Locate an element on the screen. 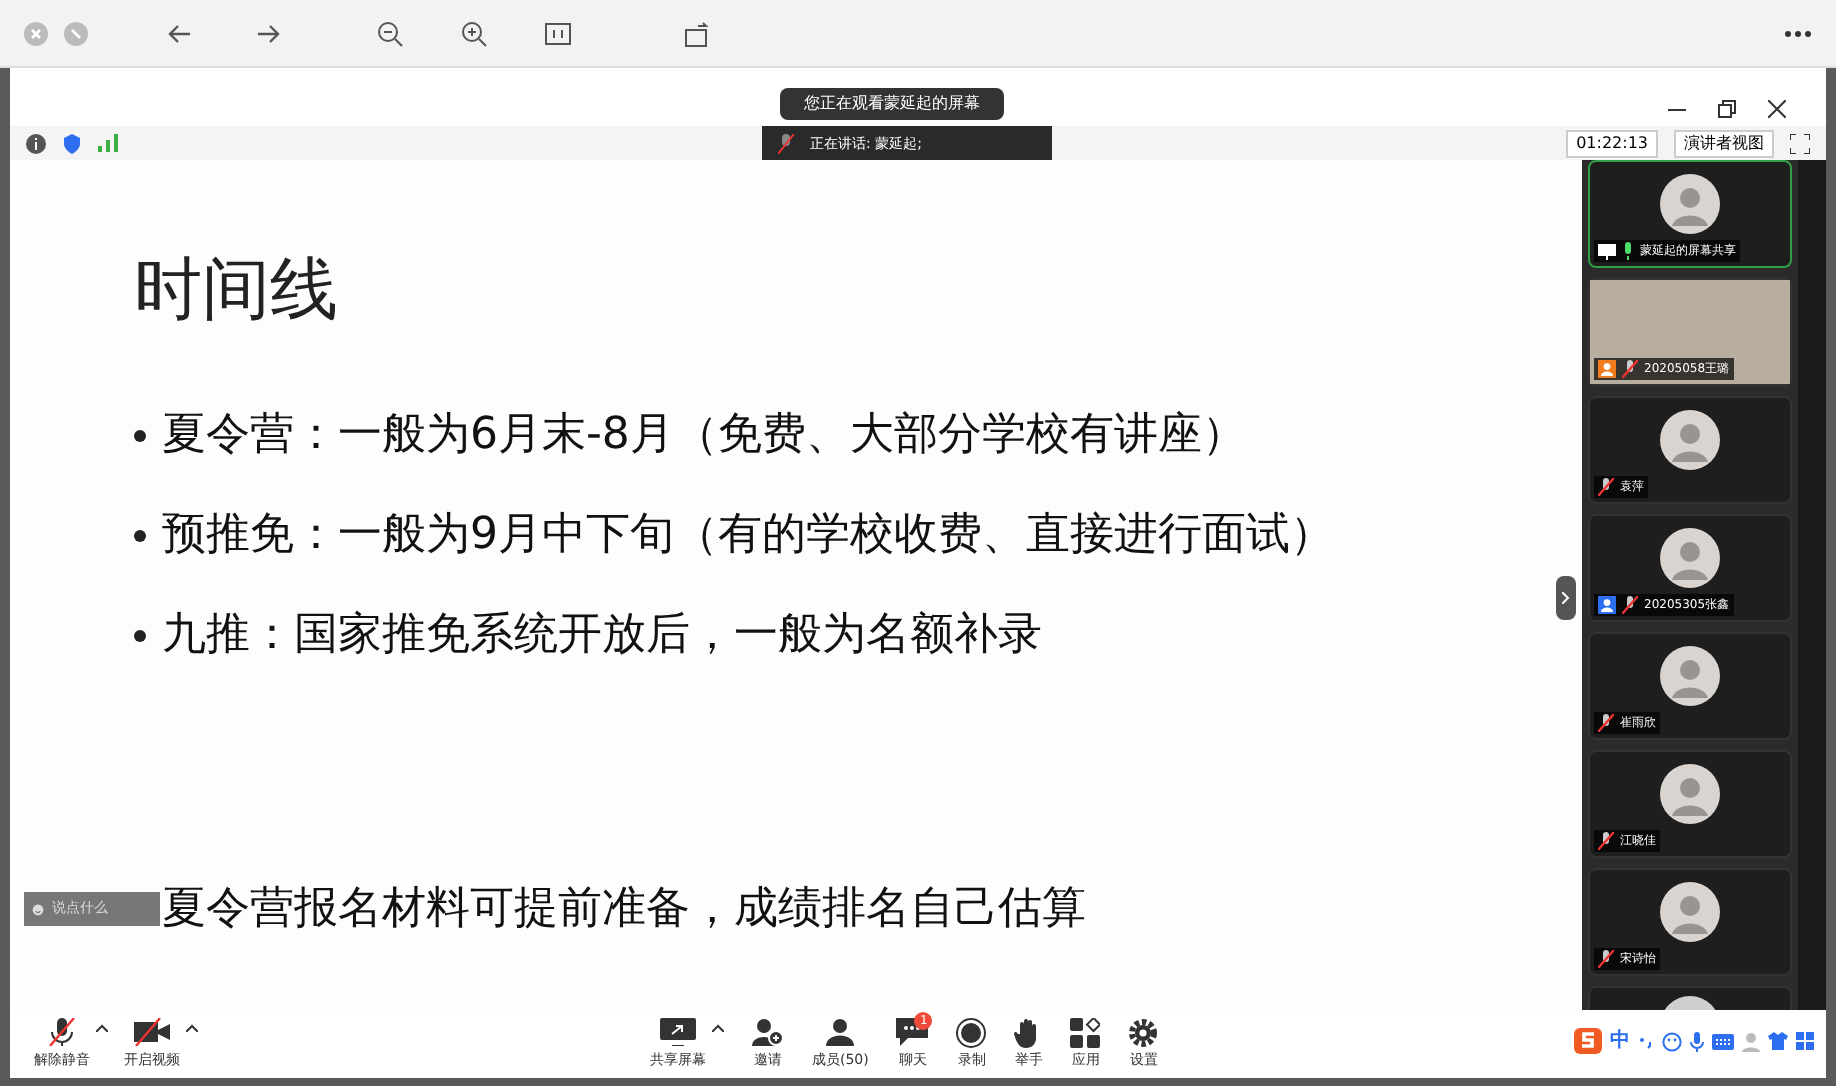  apps-icon is located at coordinates (1085, 1032).